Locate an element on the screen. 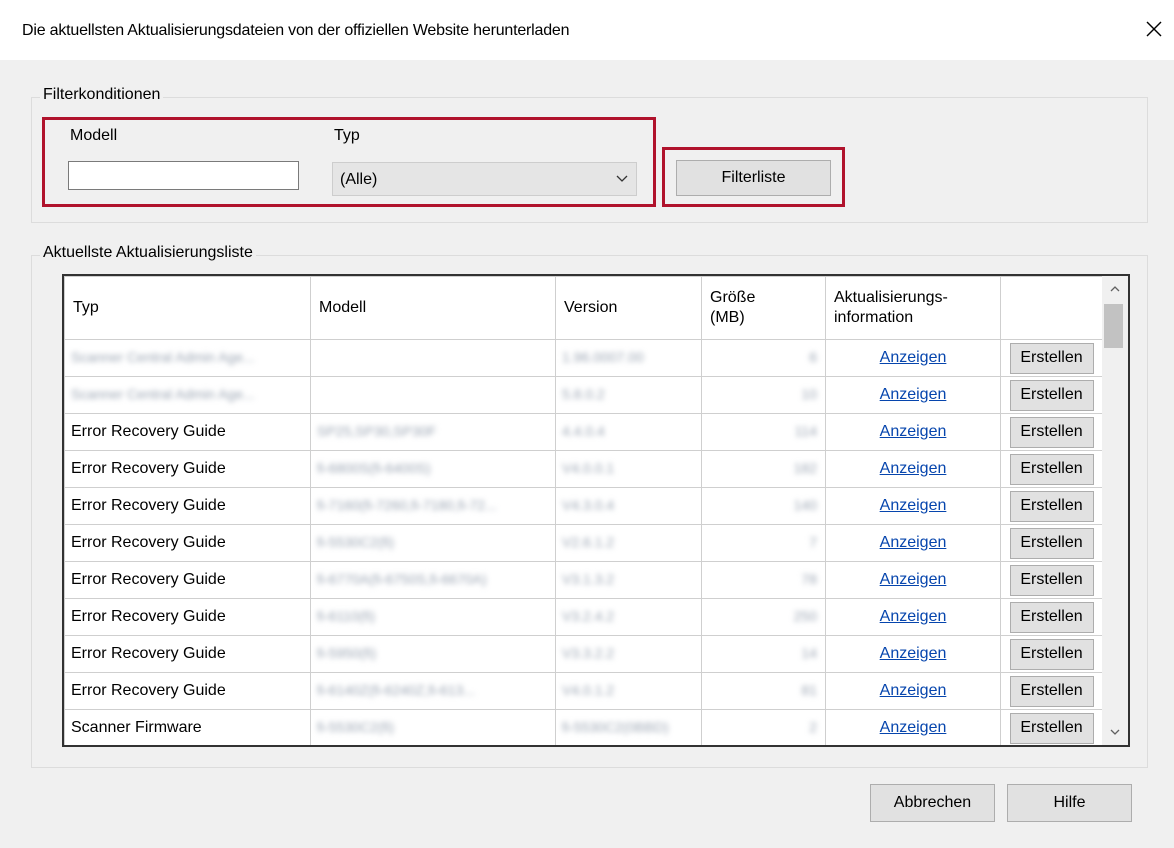 The image size is (1174, 848). cell-version-text: V3.2.4.2 is located at coordinates (588, 616).